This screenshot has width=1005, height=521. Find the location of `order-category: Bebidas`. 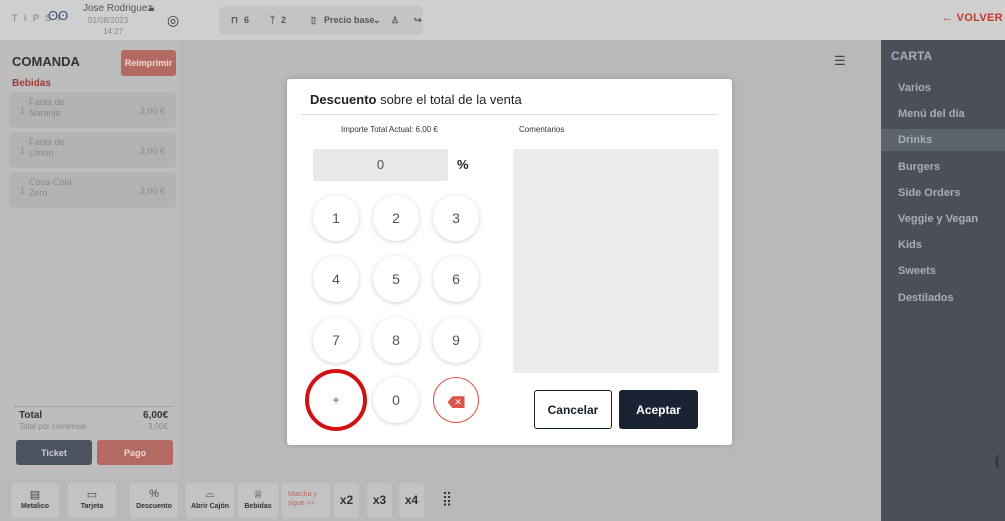

order-category: Bebidas is located at coordinates (31, 83).